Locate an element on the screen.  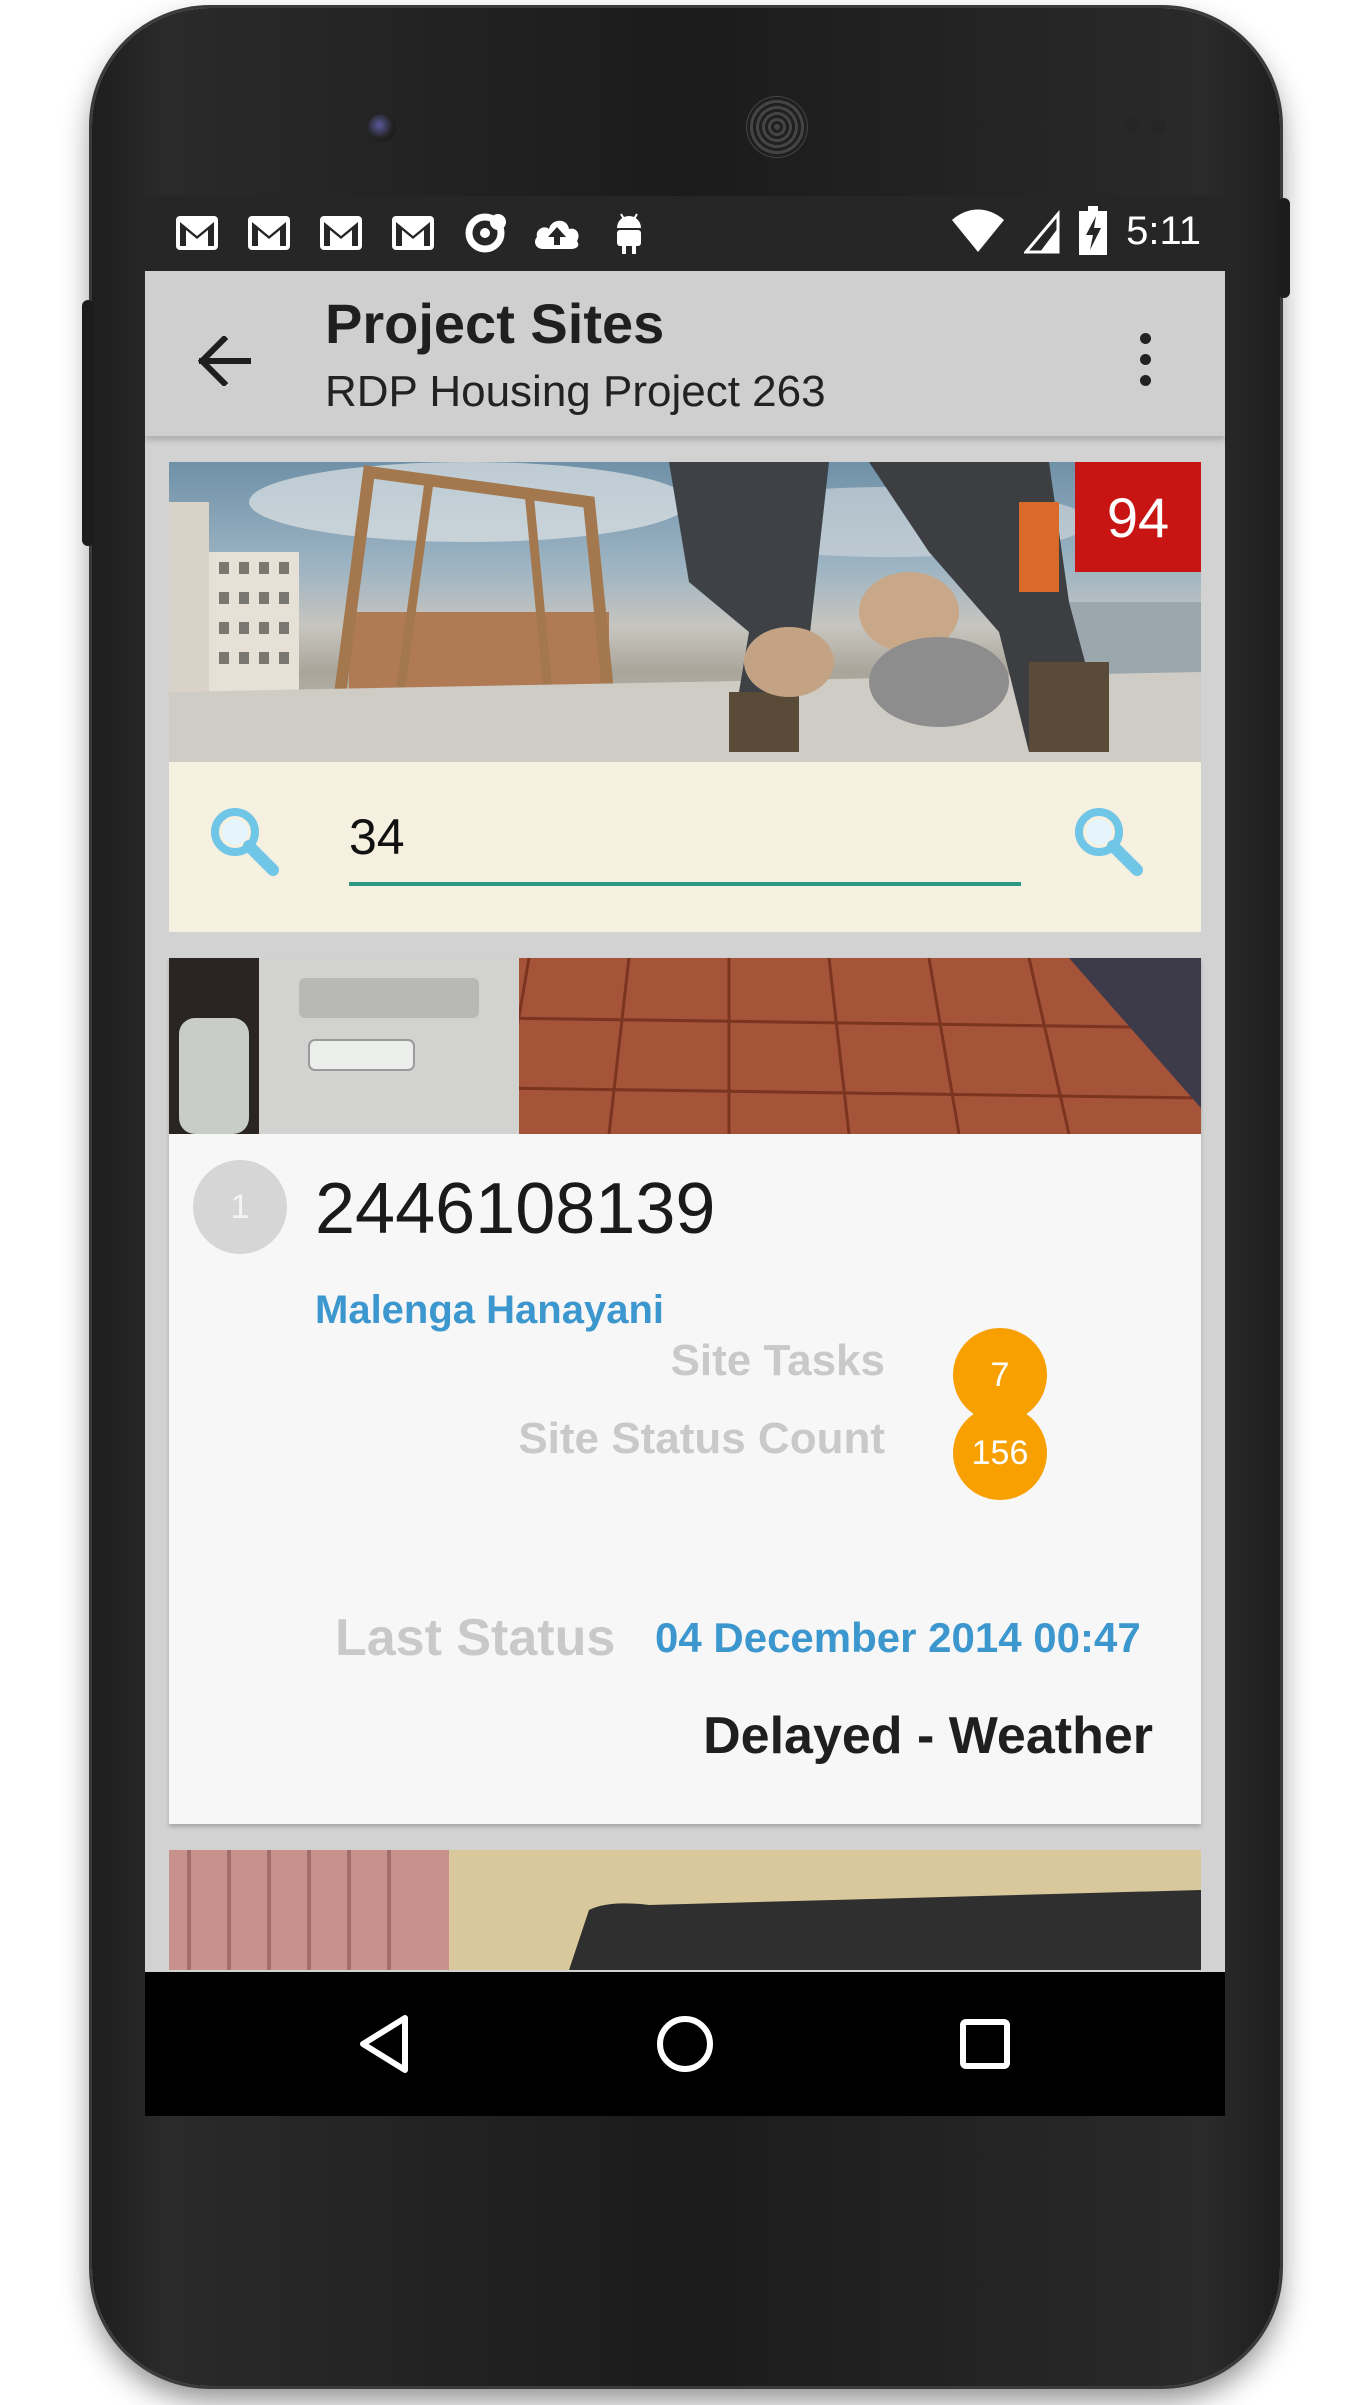
clock: 5:11 is located at coordinates (1163, 230).